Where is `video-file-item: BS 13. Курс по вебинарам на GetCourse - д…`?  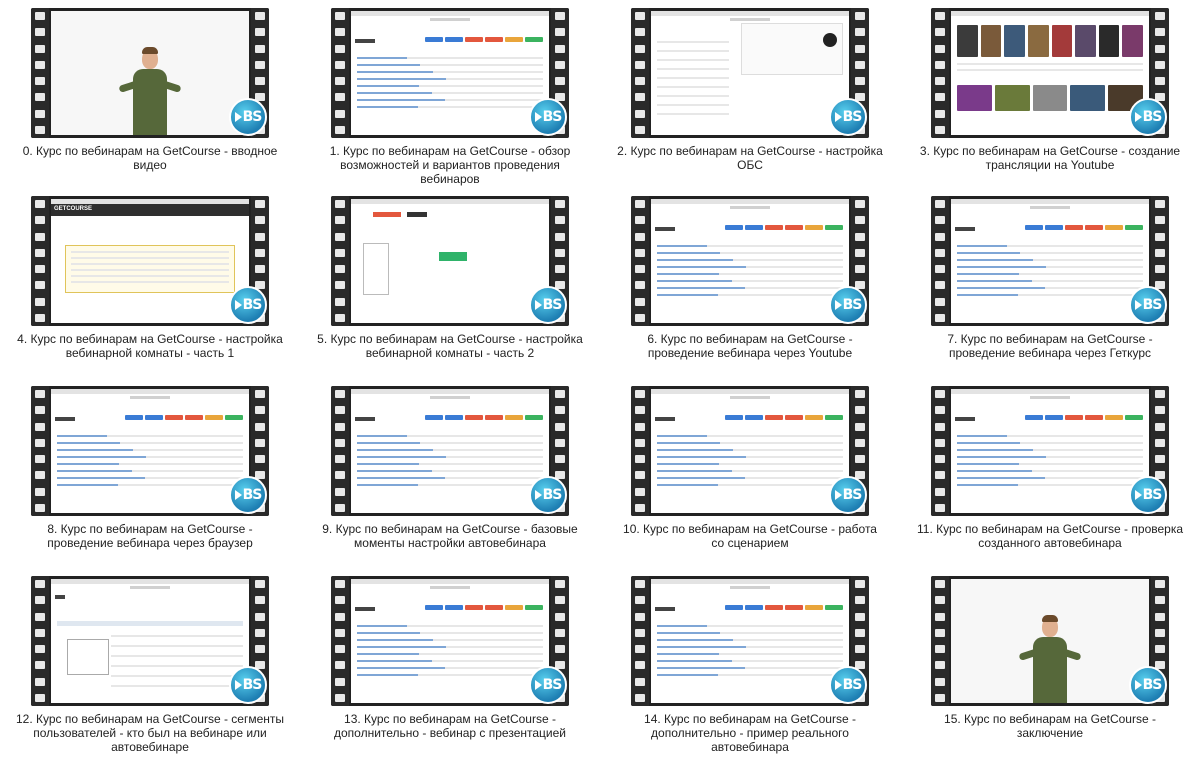 video-file-item: BS 13. Курс по вебинарам на GetCourse - д… is located at coordinates (450, 664).